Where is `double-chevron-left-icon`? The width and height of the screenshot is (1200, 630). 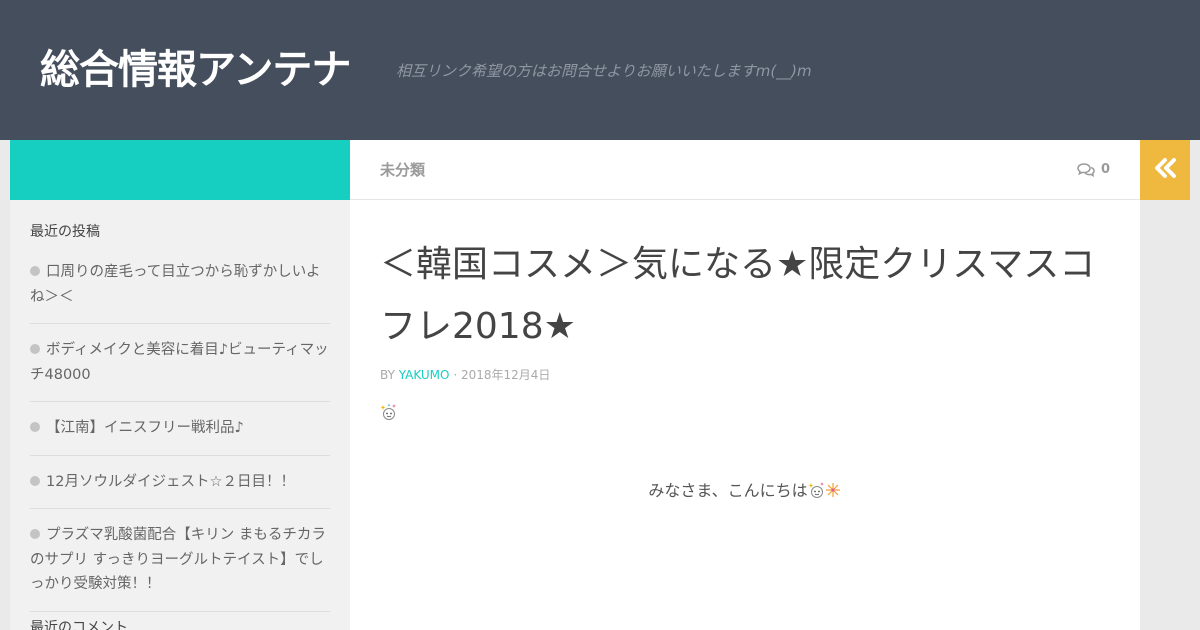
double-chevron-left-icon is located at coordinates (1165, 170).